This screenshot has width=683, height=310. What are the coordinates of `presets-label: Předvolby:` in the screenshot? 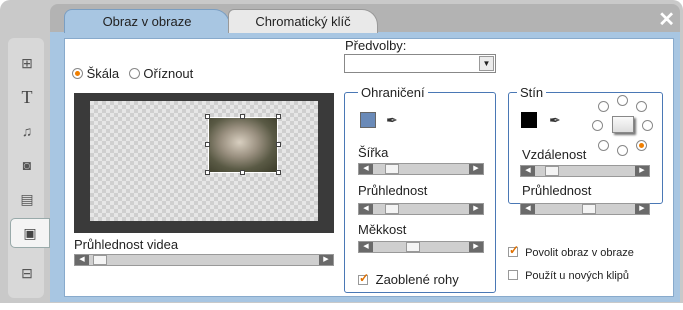 It's located at (376, 45).